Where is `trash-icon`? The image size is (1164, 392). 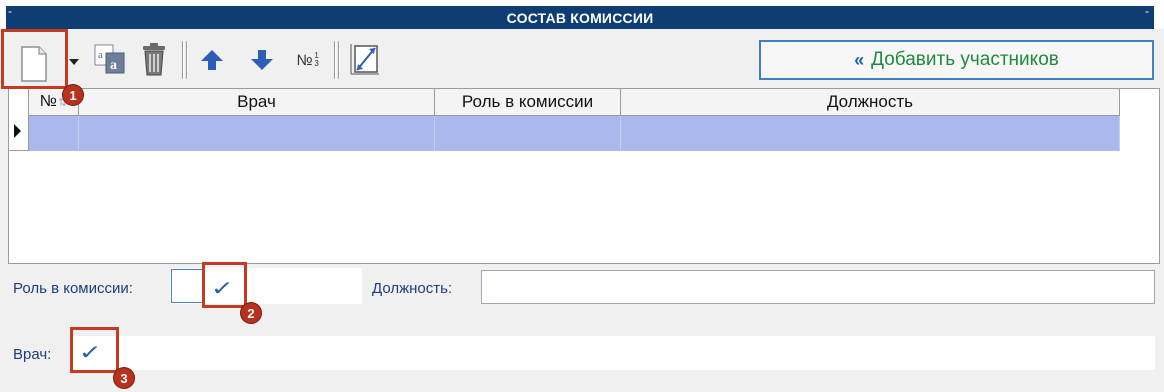 trash-icon is located at coordinates (154, 59).